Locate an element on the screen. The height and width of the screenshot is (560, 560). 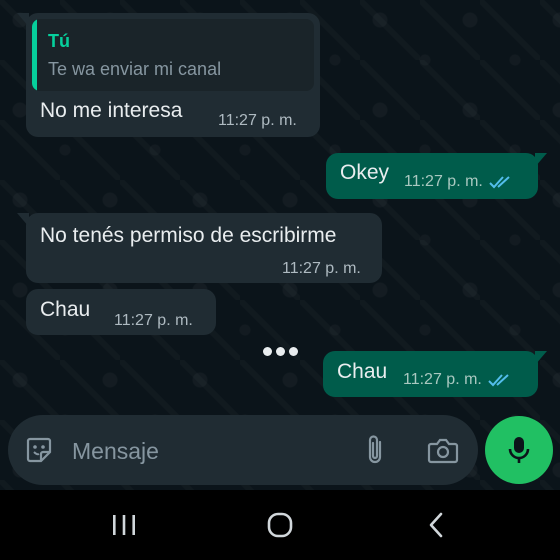
quoted-message: Tú Te wa enviar mi canal is located at coordinates (173, 55).